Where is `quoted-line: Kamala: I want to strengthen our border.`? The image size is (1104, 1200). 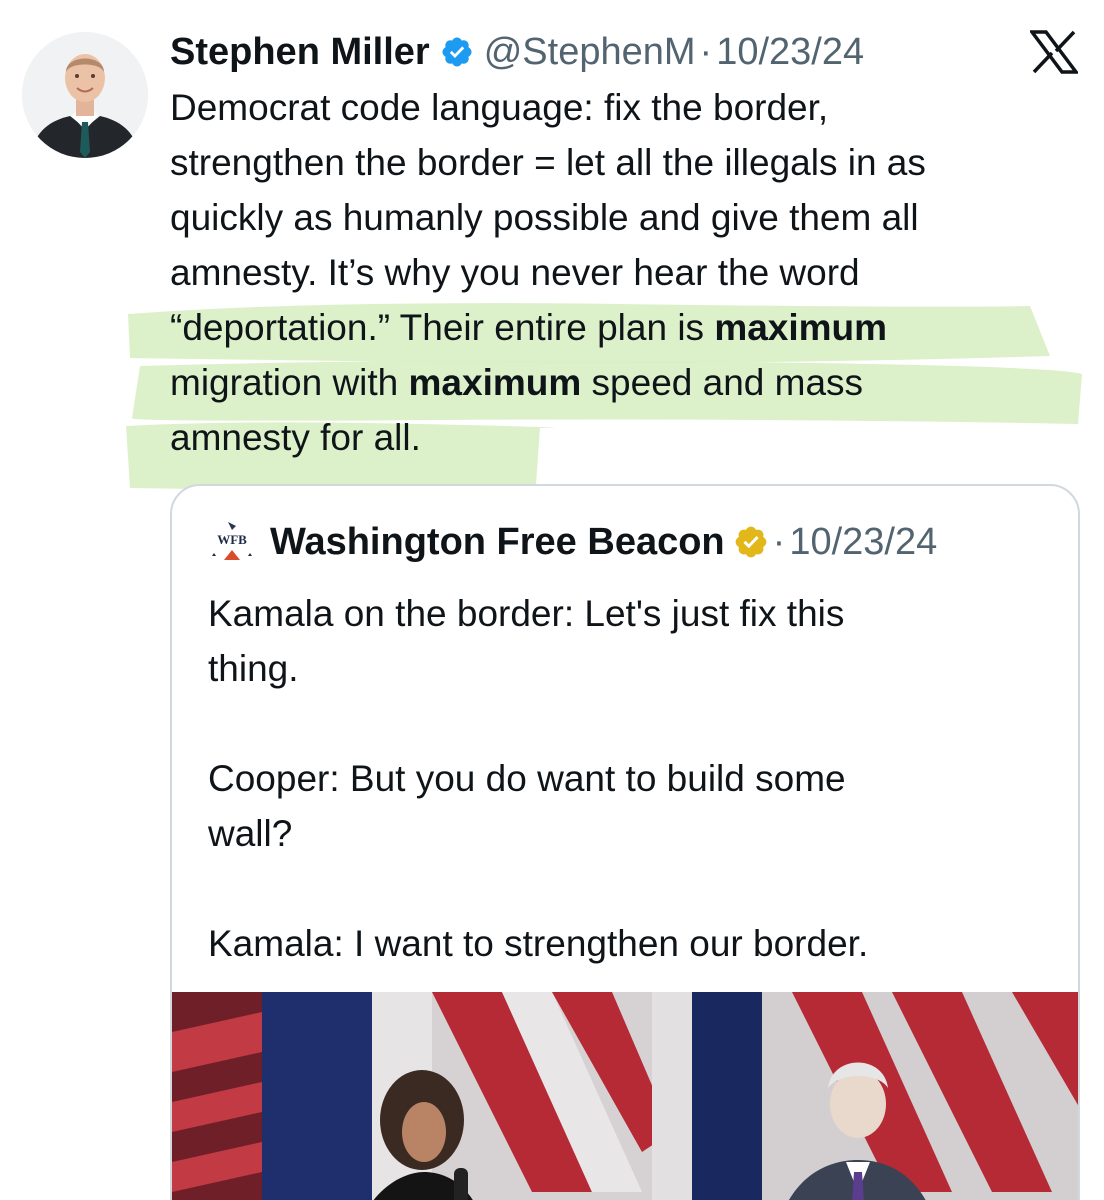 quoted-line: Kamala: I want to strengthen our border. is located at coordinates (538, 943).